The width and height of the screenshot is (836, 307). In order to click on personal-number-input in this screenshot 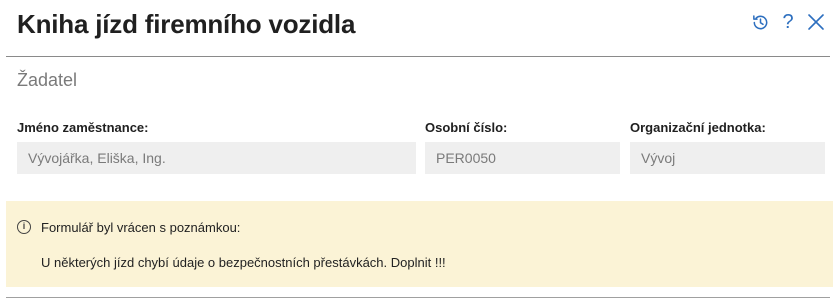, I will do `click(522, 158)`.